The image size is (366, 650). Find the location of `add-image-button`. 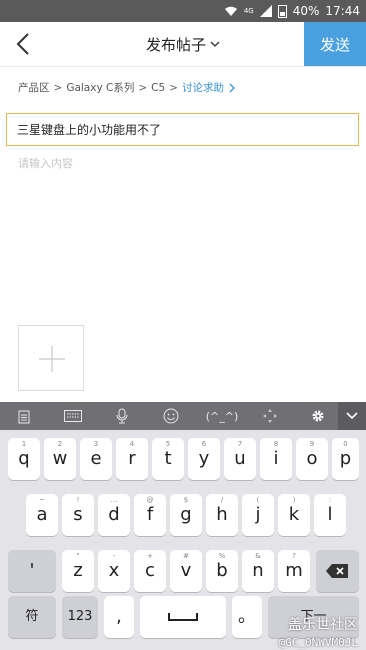

add-image-button is located at coordinates (51, 358).